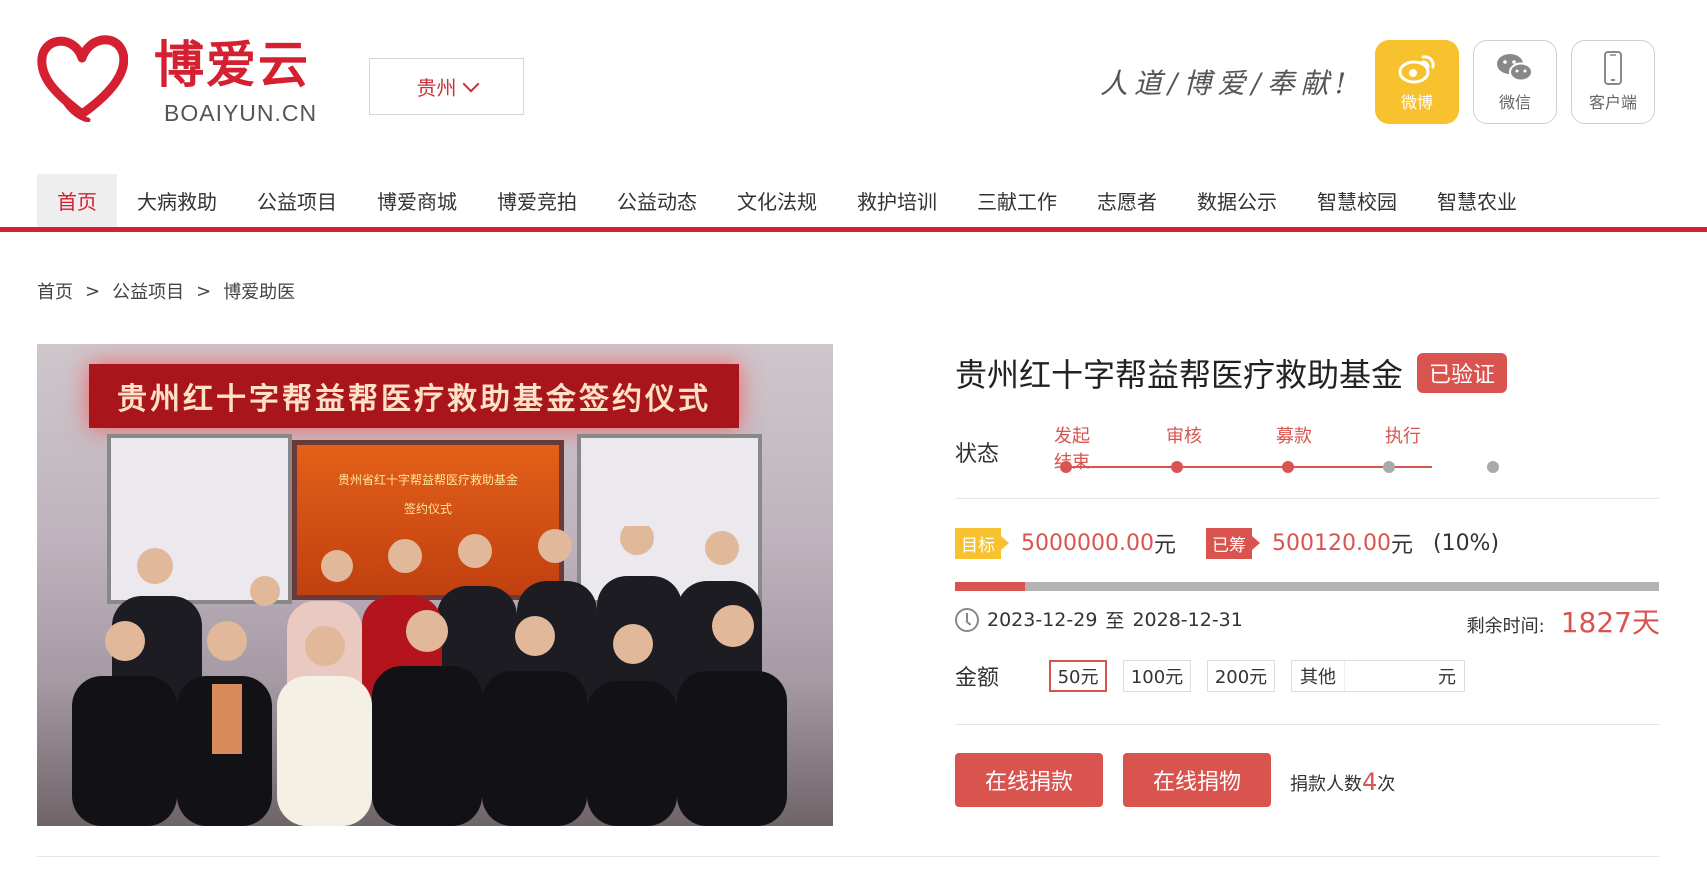 The height and width of the screenshot is (870, 1707). I want to click on nav-item-smart-agriculture: 智慧农业, so click(1477, 200).